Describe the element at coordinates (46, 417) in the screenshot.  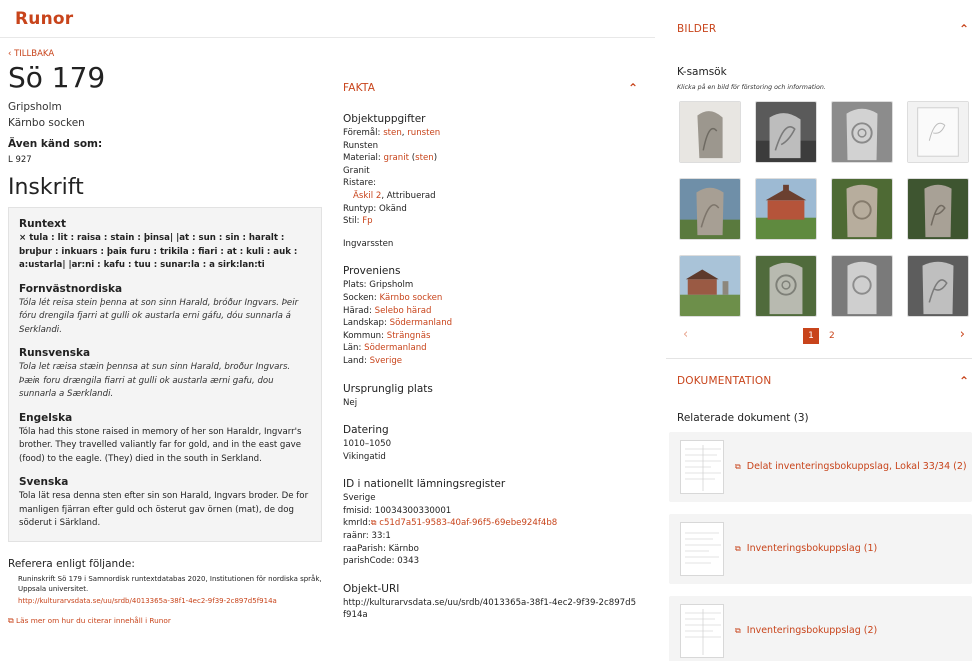
I see `engelska-title: Engelska` at that location.